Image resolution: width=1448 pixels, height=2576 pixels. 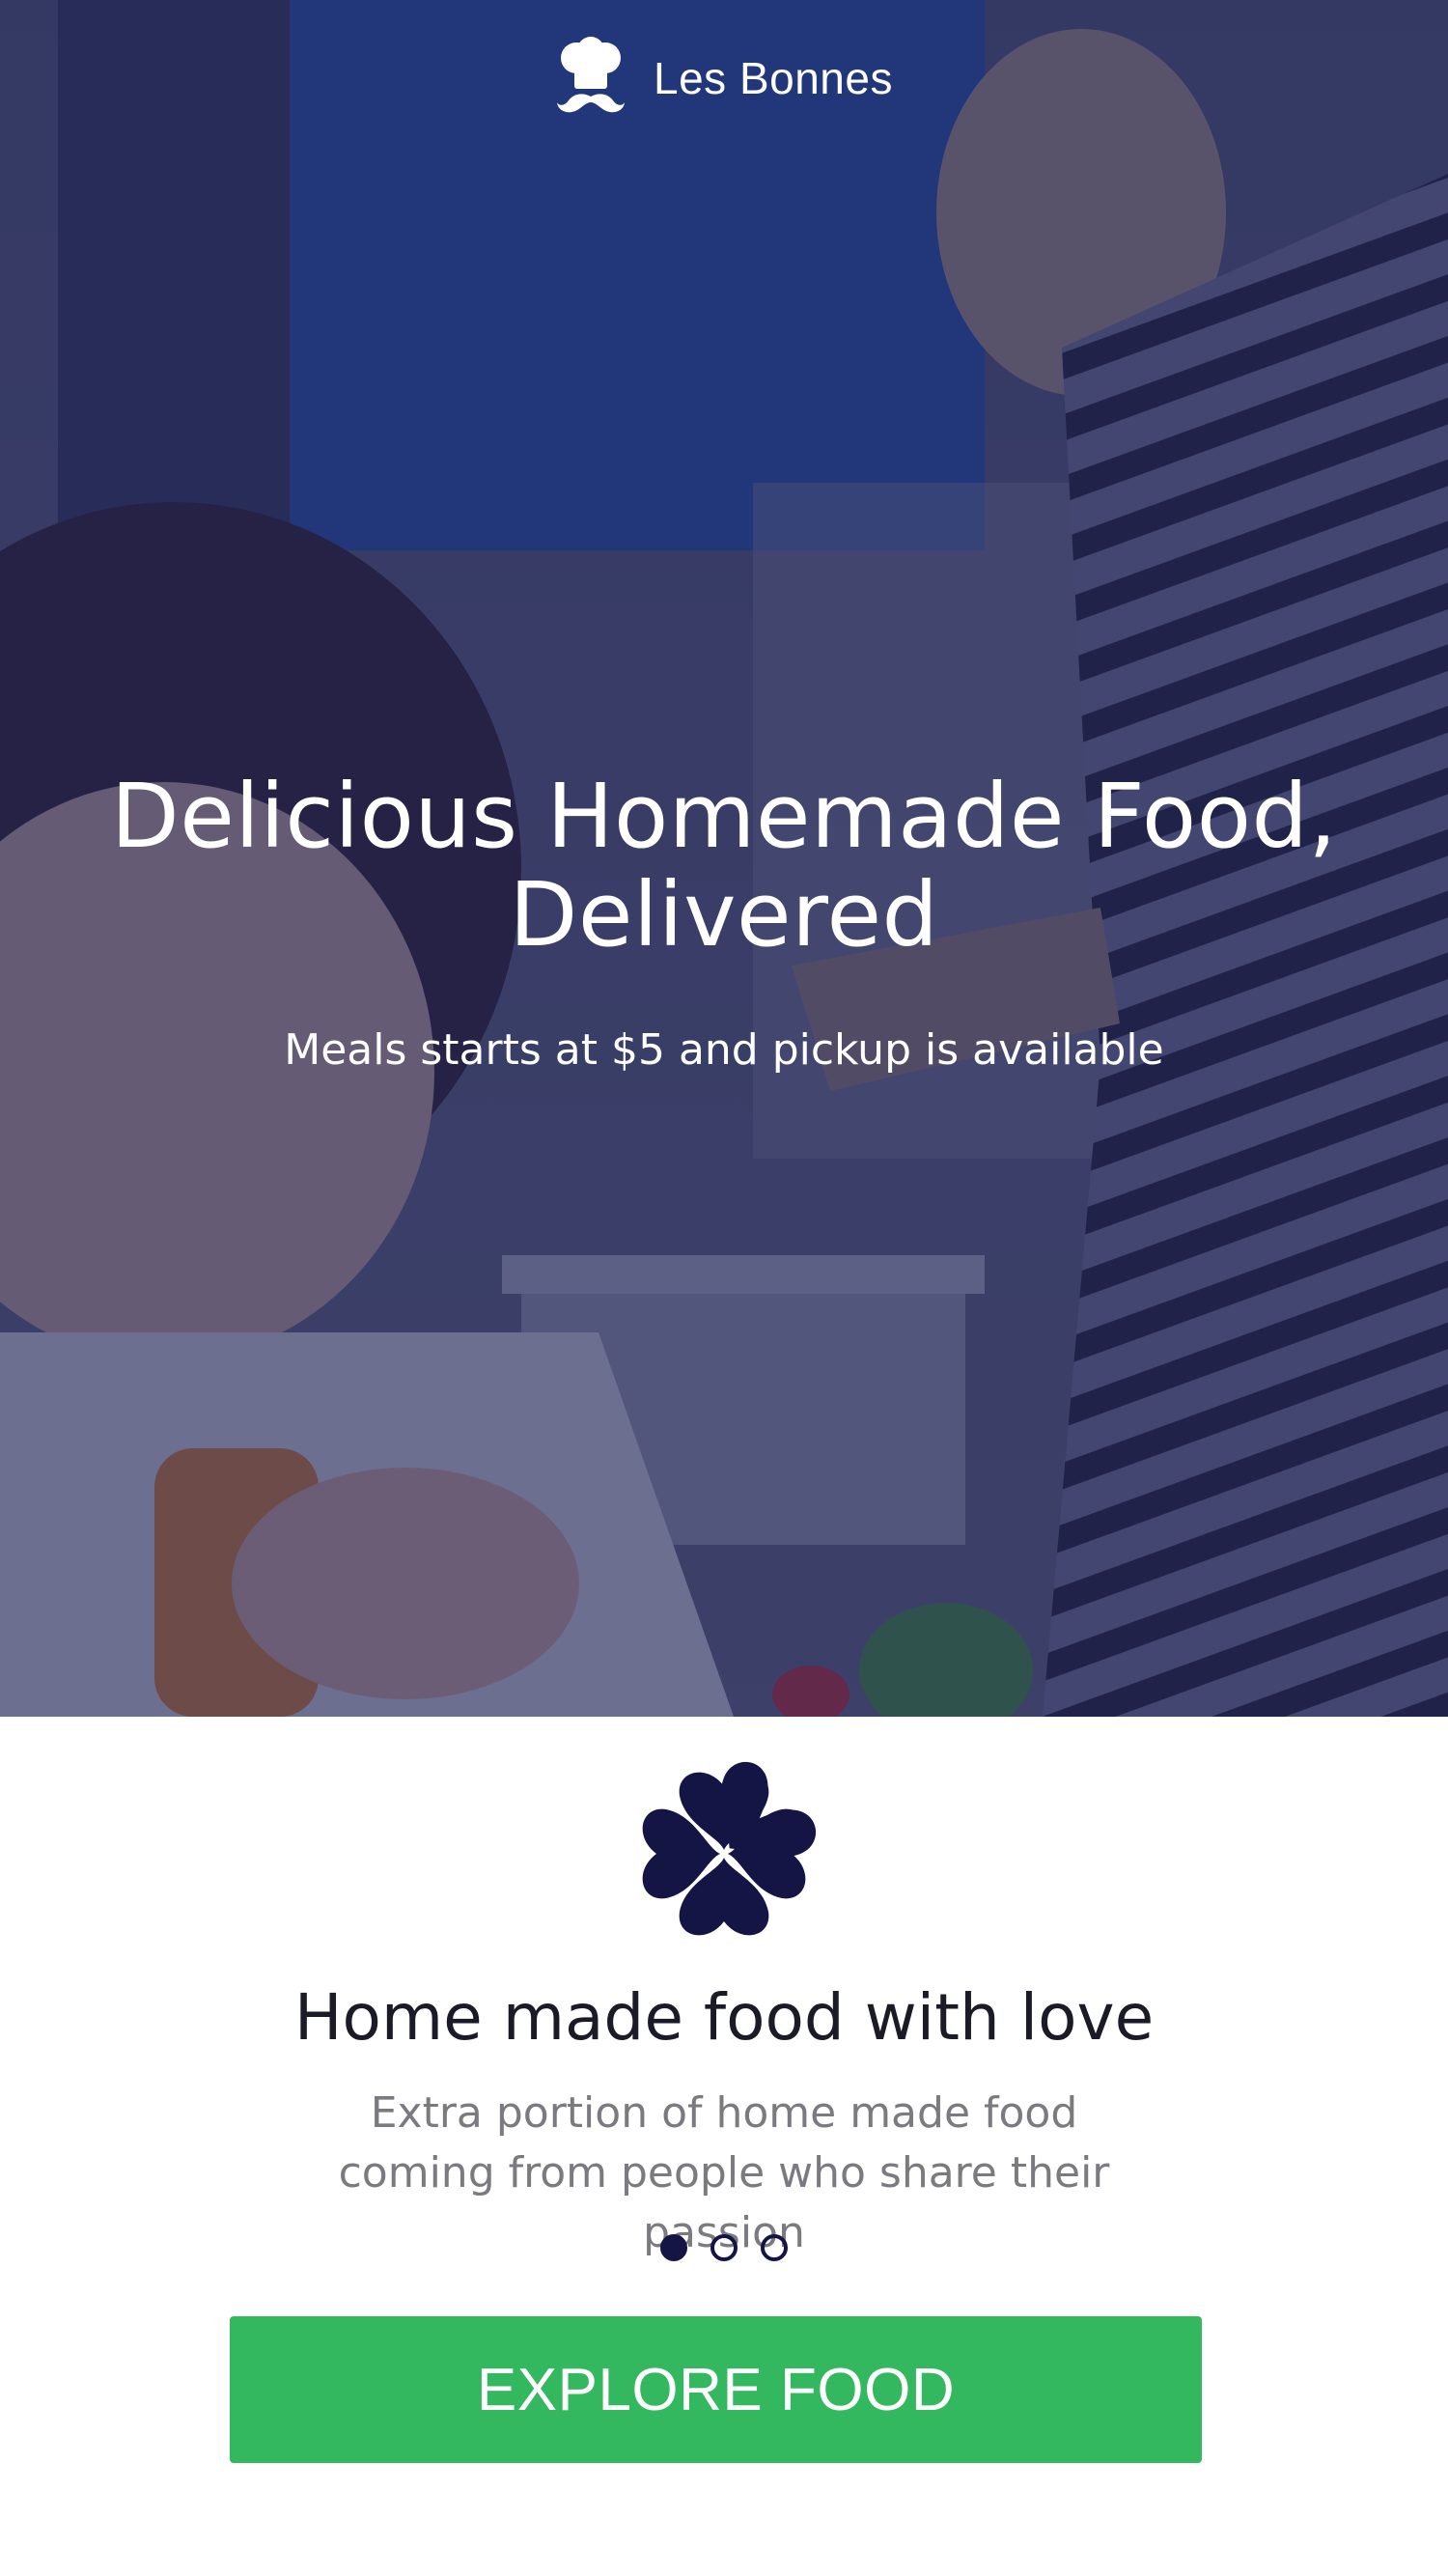 What do you see at coordinates (729, 1849) in the screenshot?
I see `clover-icon` at bounding box center [729, 1849].